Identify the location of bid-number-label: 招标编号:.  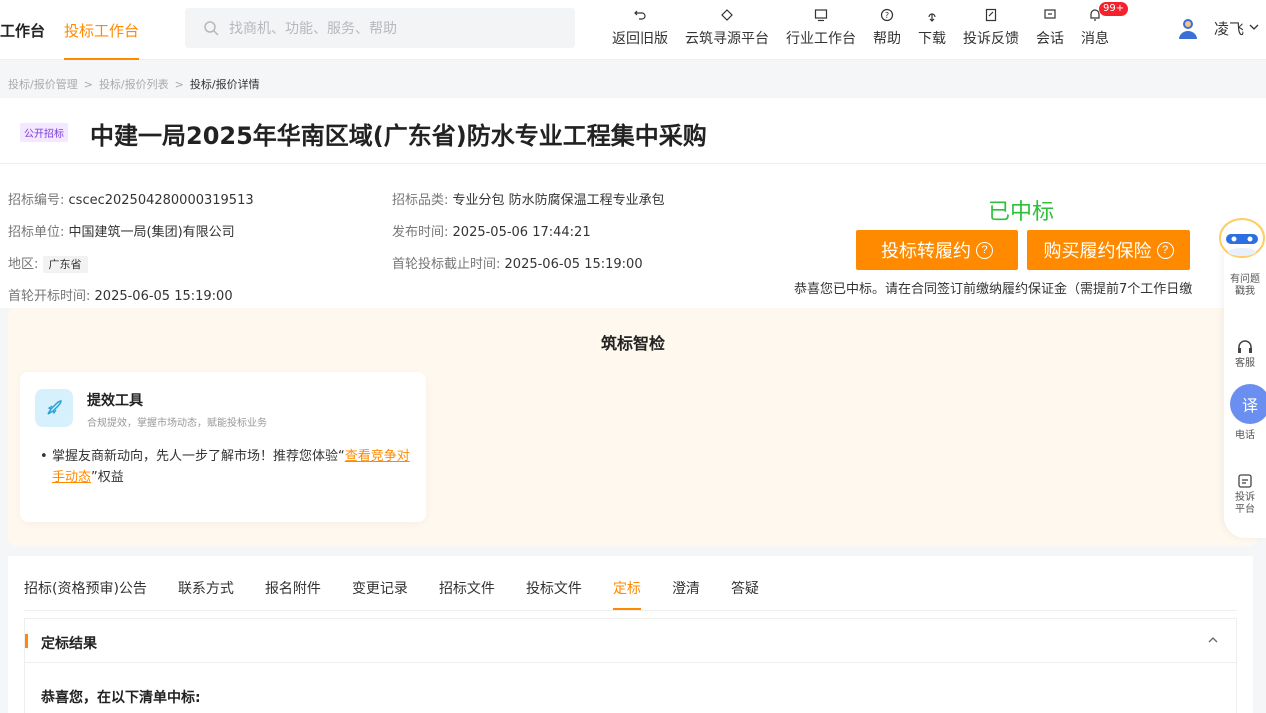
(36, 200).